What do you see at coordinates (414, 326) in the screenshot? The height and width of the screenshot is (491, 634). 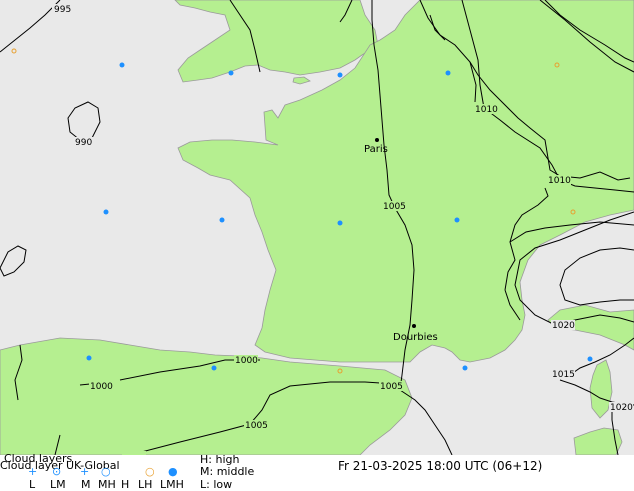 I see `city-marker-dourbies` at bounding box center [414, 326].